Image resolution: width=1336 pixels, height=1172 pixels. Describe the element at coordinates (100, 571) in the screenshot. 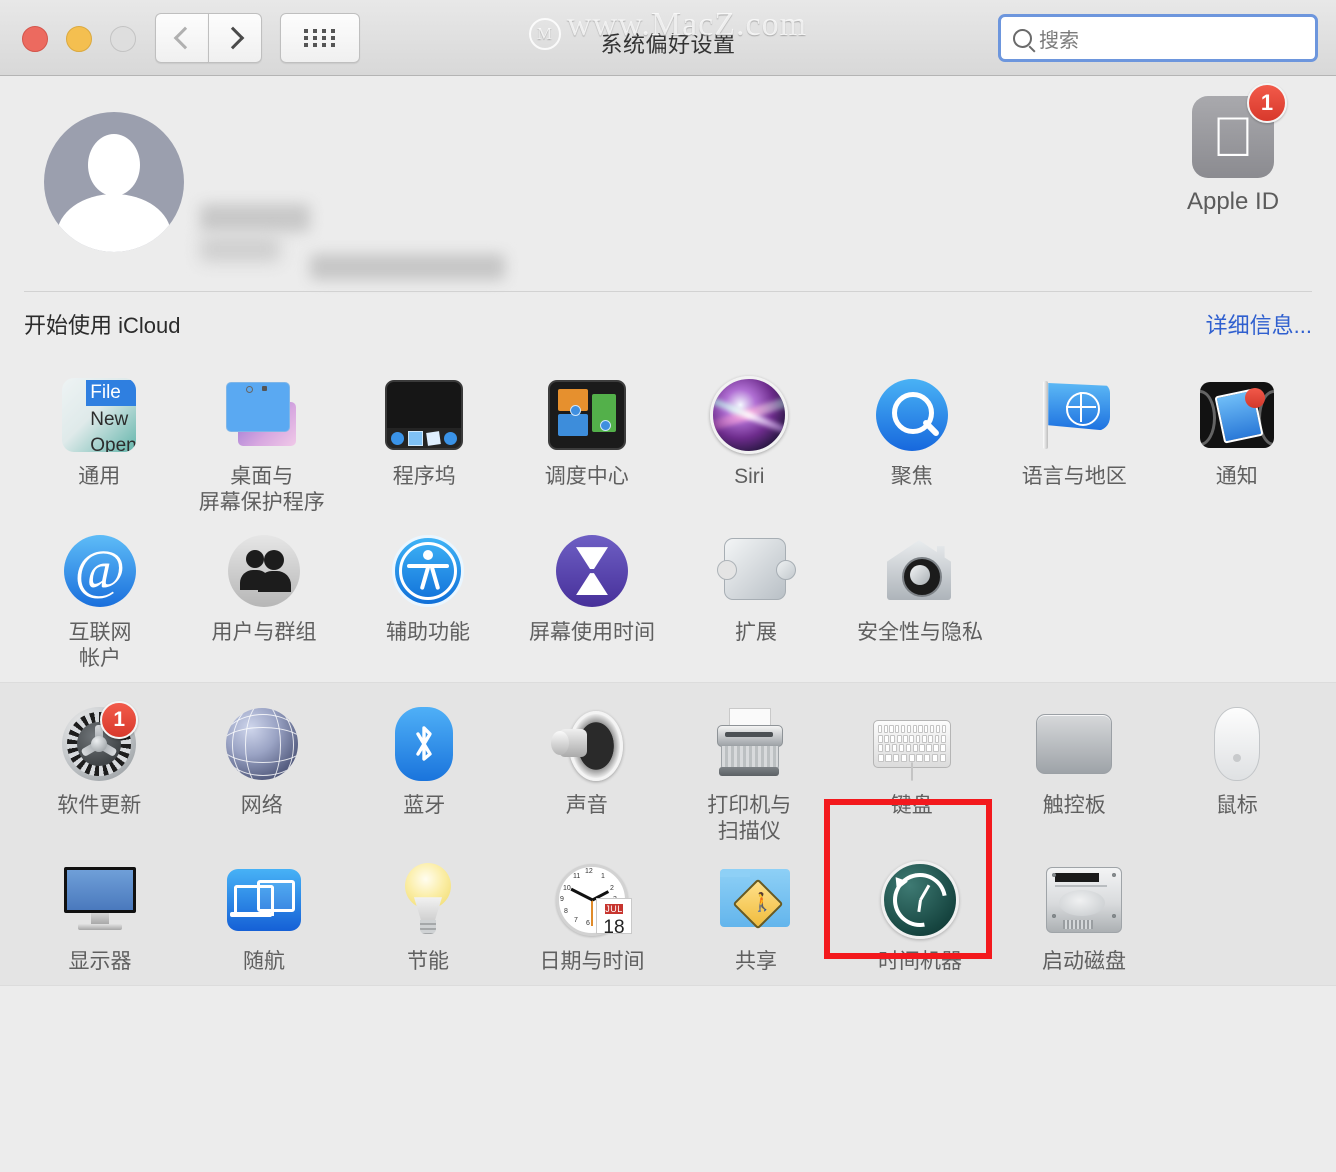

I see `internet-accounts-icon: @` at that location.